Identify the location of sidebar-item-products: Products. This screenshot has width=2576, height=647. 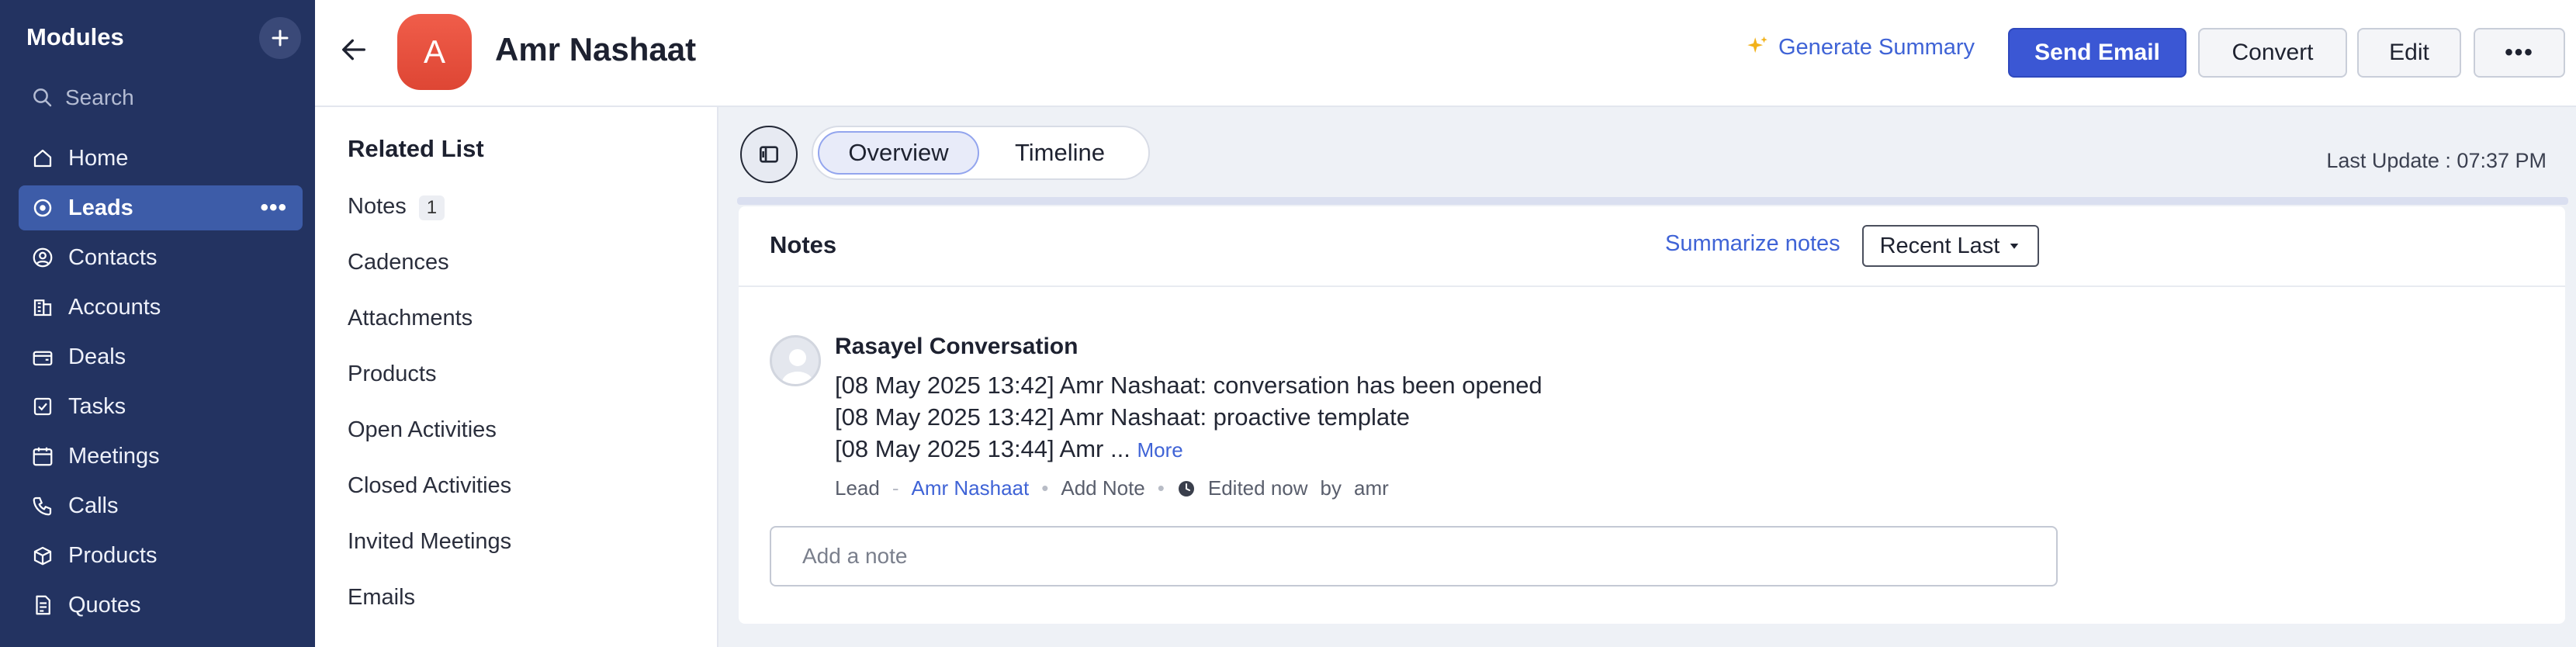
(161, 555).